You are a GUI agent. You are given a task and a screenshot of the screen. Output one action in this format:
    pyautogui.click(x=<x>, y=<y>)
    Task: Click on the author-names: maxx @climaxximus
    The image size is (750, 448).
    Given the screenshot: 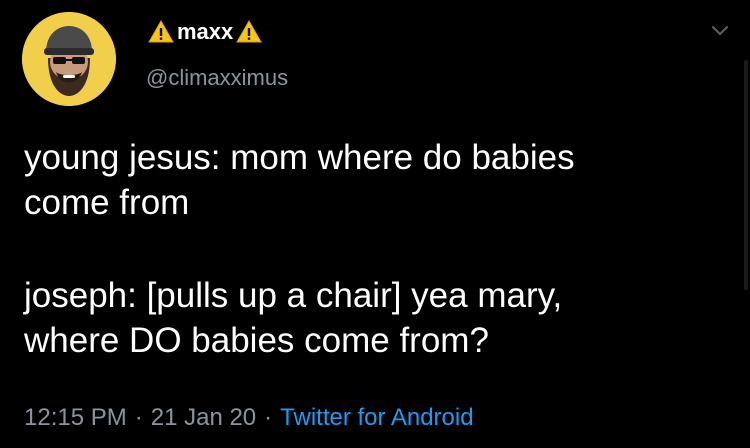 What is the action you would take?
    pyautogui.click(x=217, y=54)
    